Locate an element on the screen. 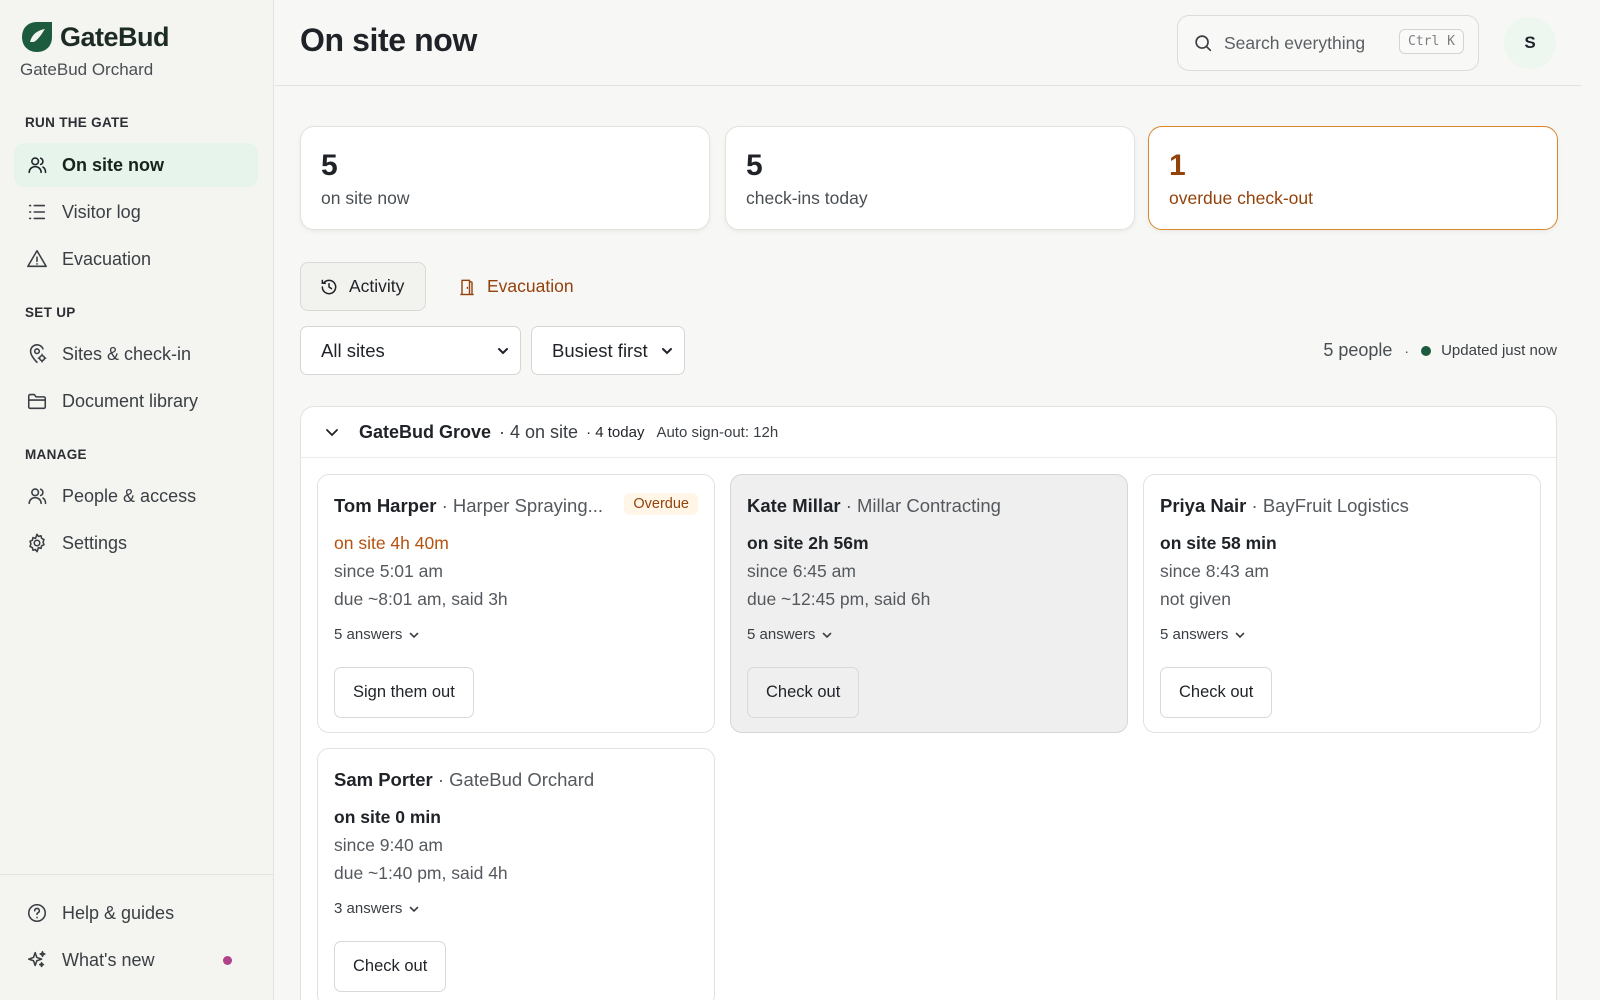 This screenshot has height=1000, width=1600. visitor-company: · GateBud Orchard is located at coordinates (516, 779).